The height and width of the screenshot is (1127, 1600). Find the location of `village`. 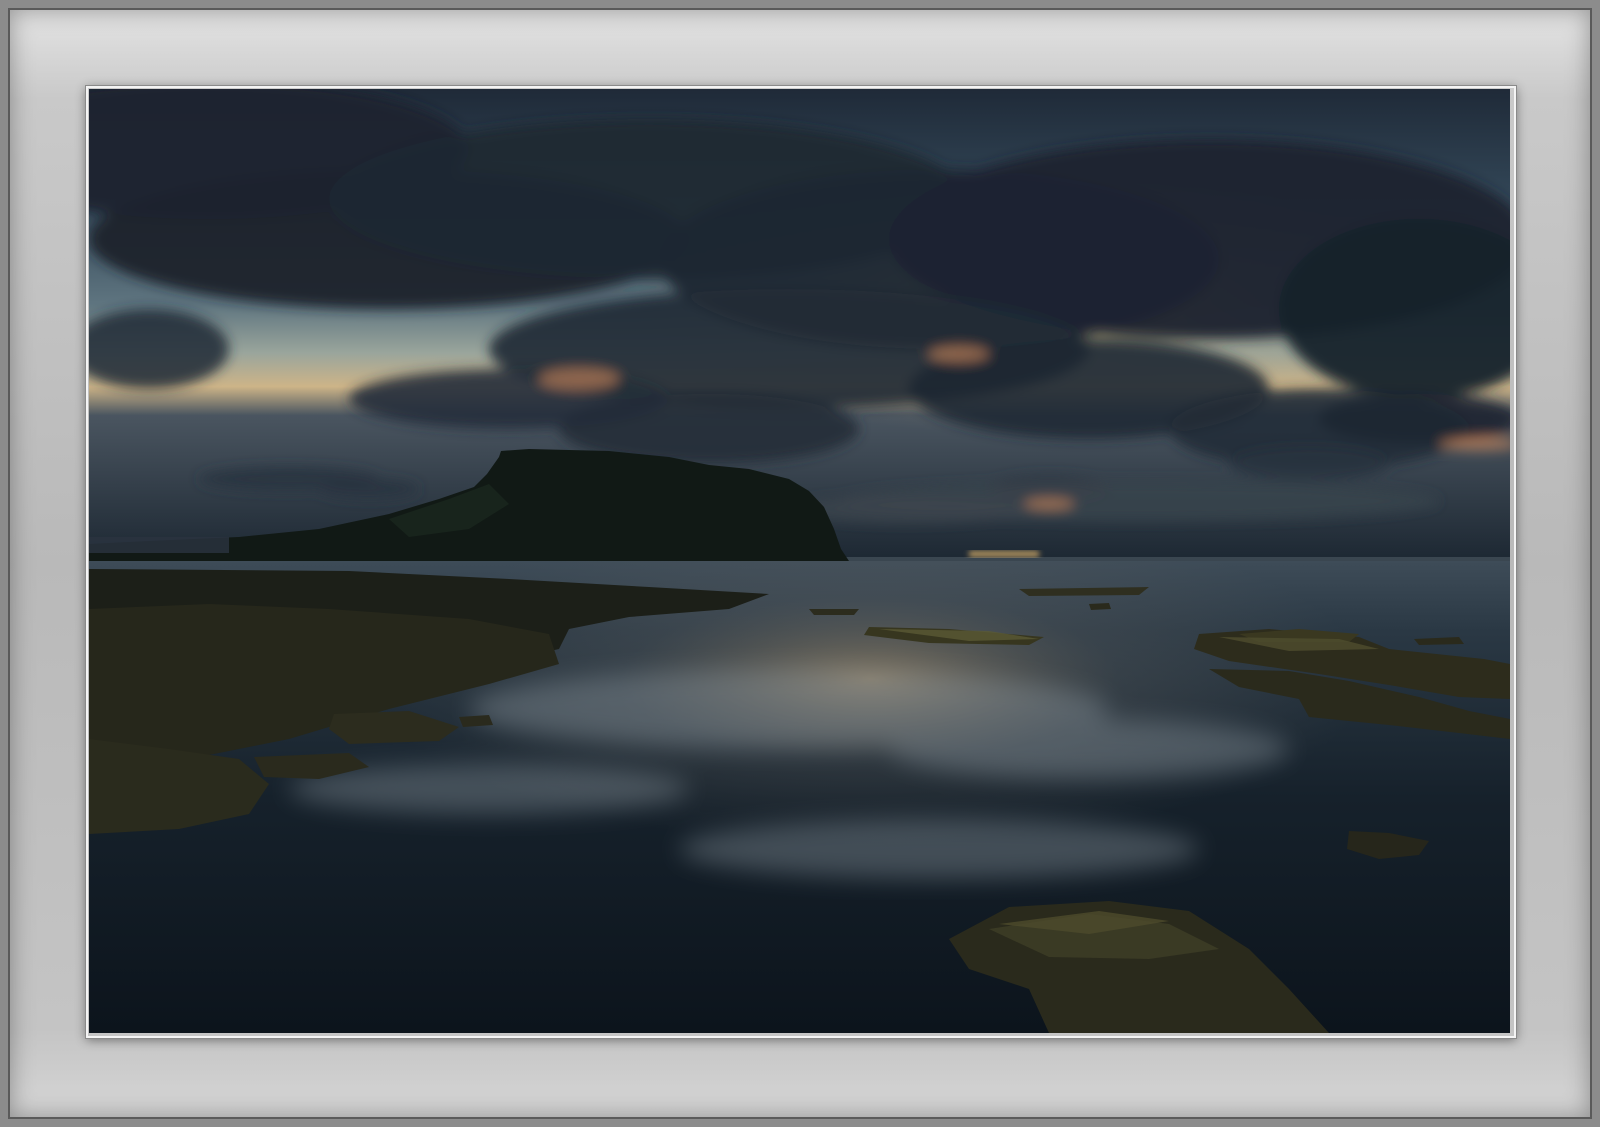

village is located at coordinates (159, 545).